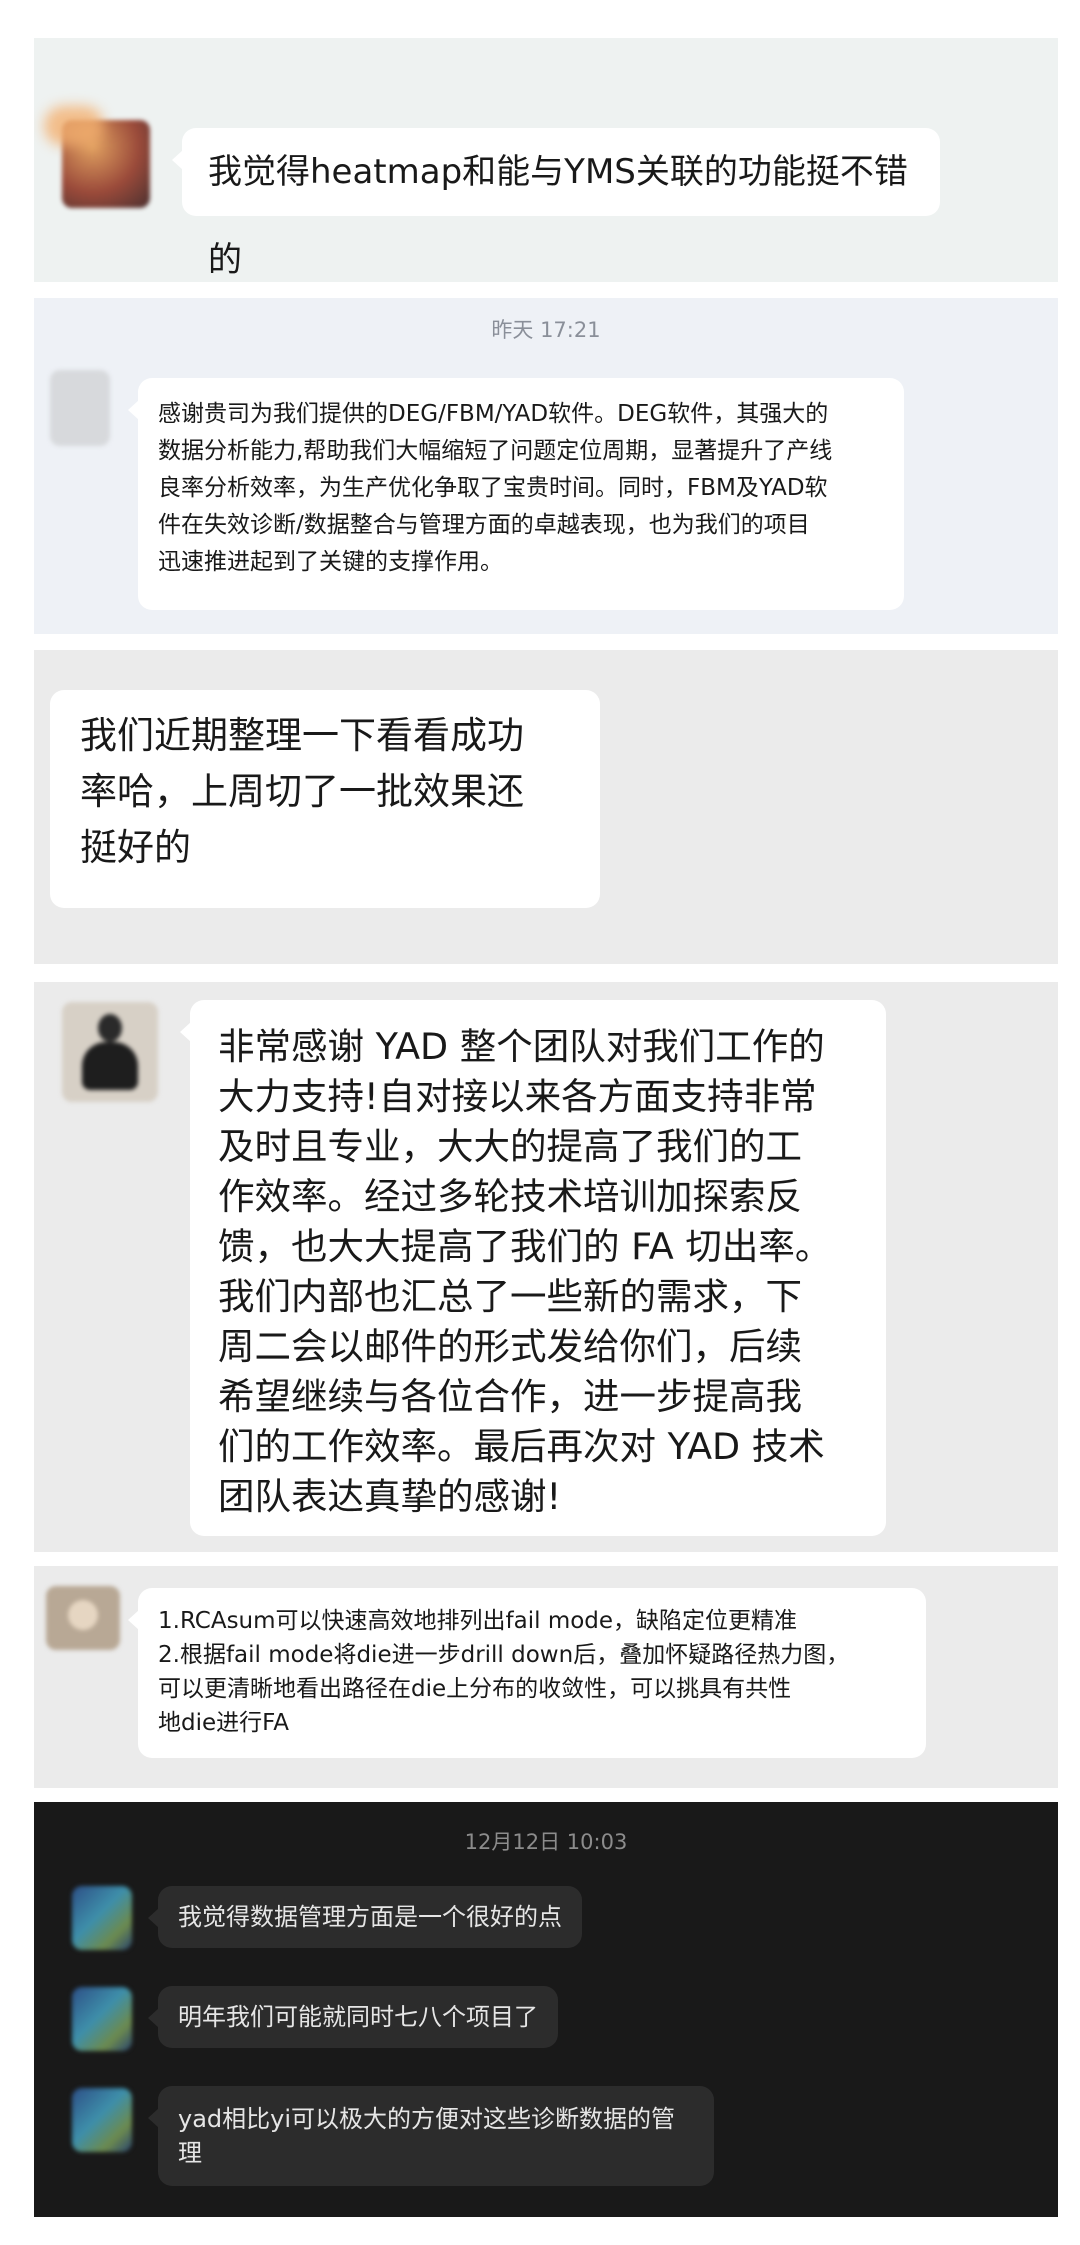 The height and width of the screenshot is (2245, 1080). I want to click on timestamp: 昨天 17:21, so click(546, 330).